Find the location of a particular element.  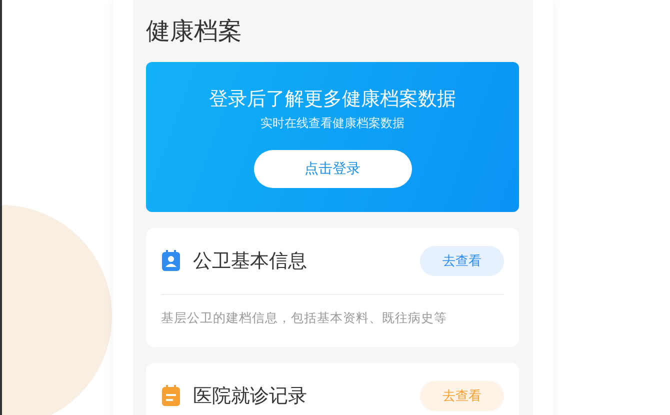

card-description: 基层公卫的建档信息，包括基本资料、既往病史等 is located at coordinates (304, 318).